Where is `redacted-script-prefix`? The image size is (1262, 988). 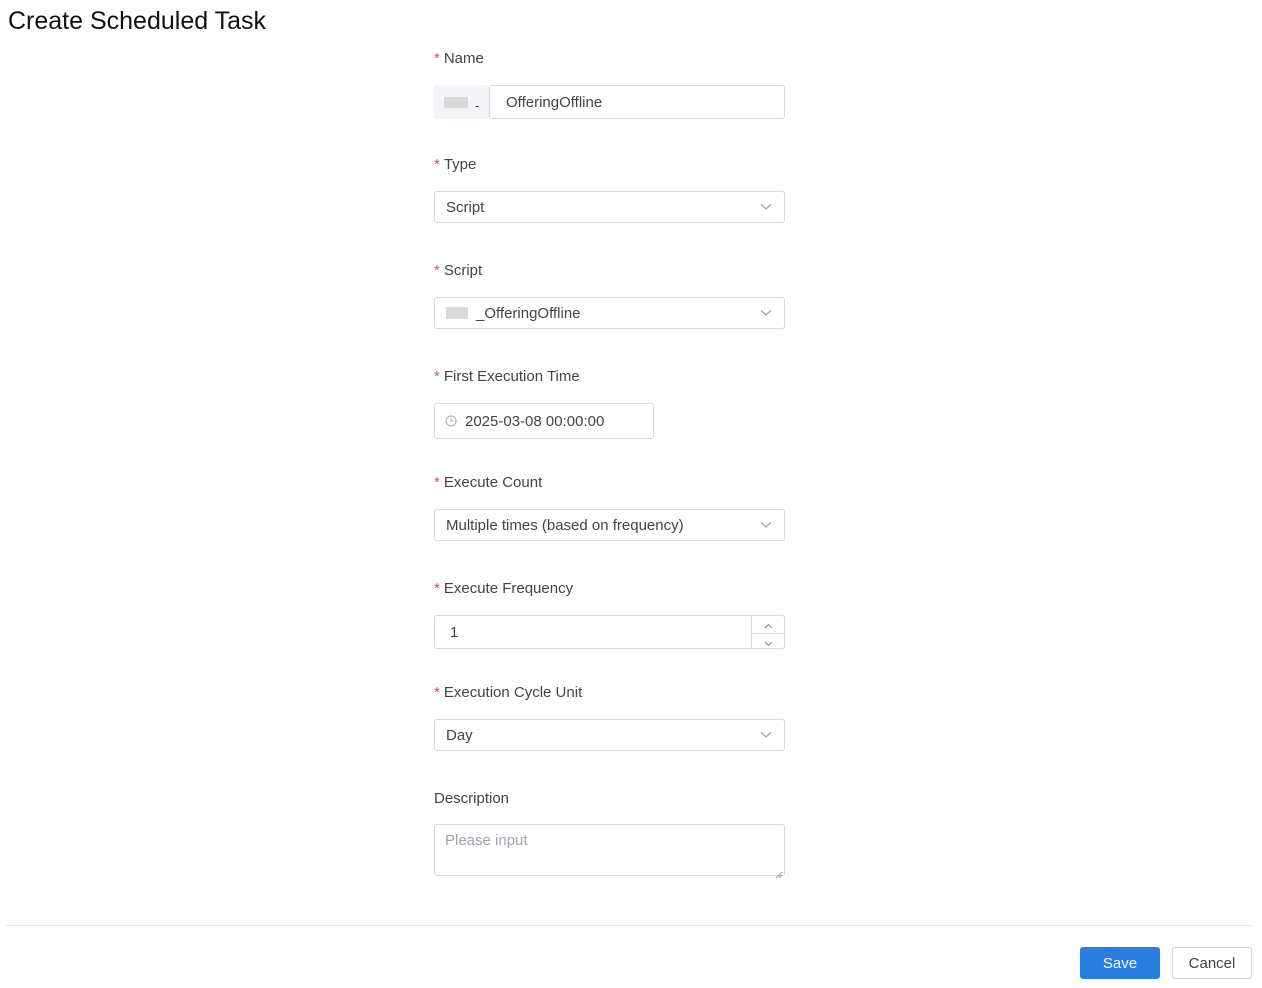
redacted-script-prefix is located at coordinates (457, 313).